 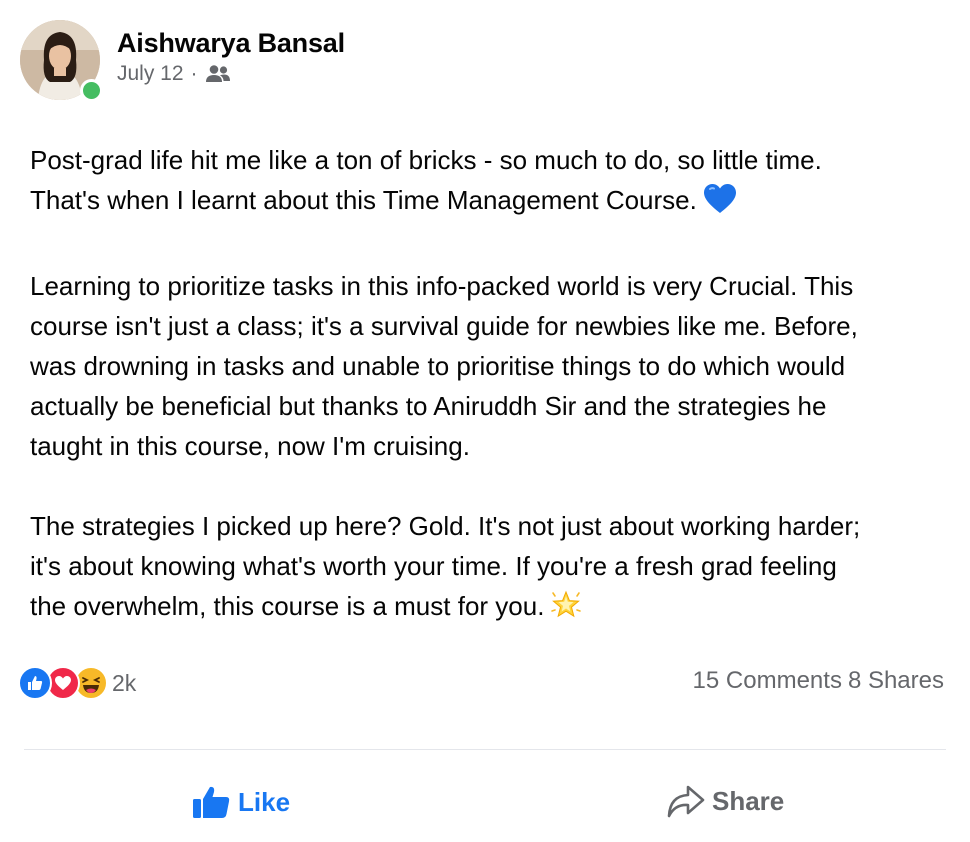 What do you see at coordinates (566, 610) in the screenshot?
I see `glowing-star-icon` at bounding box center [566, 610].